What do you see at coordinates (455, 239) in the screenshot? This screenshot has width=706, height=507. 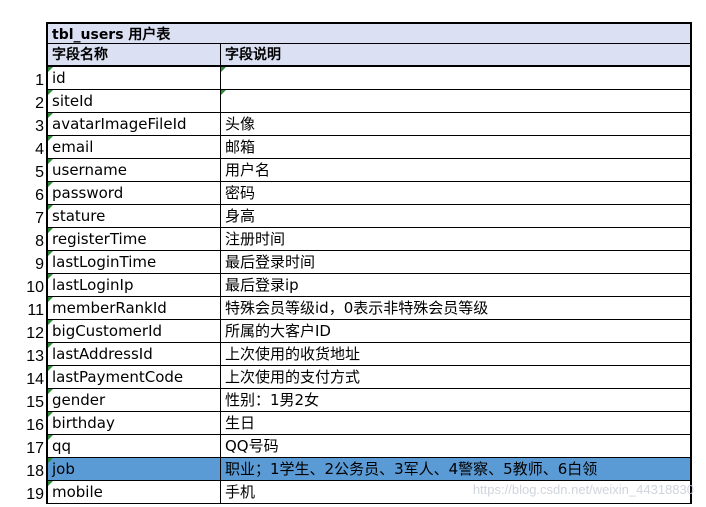 I see `field-desc-cell: 注册时间` at bounding box center [455, 239].